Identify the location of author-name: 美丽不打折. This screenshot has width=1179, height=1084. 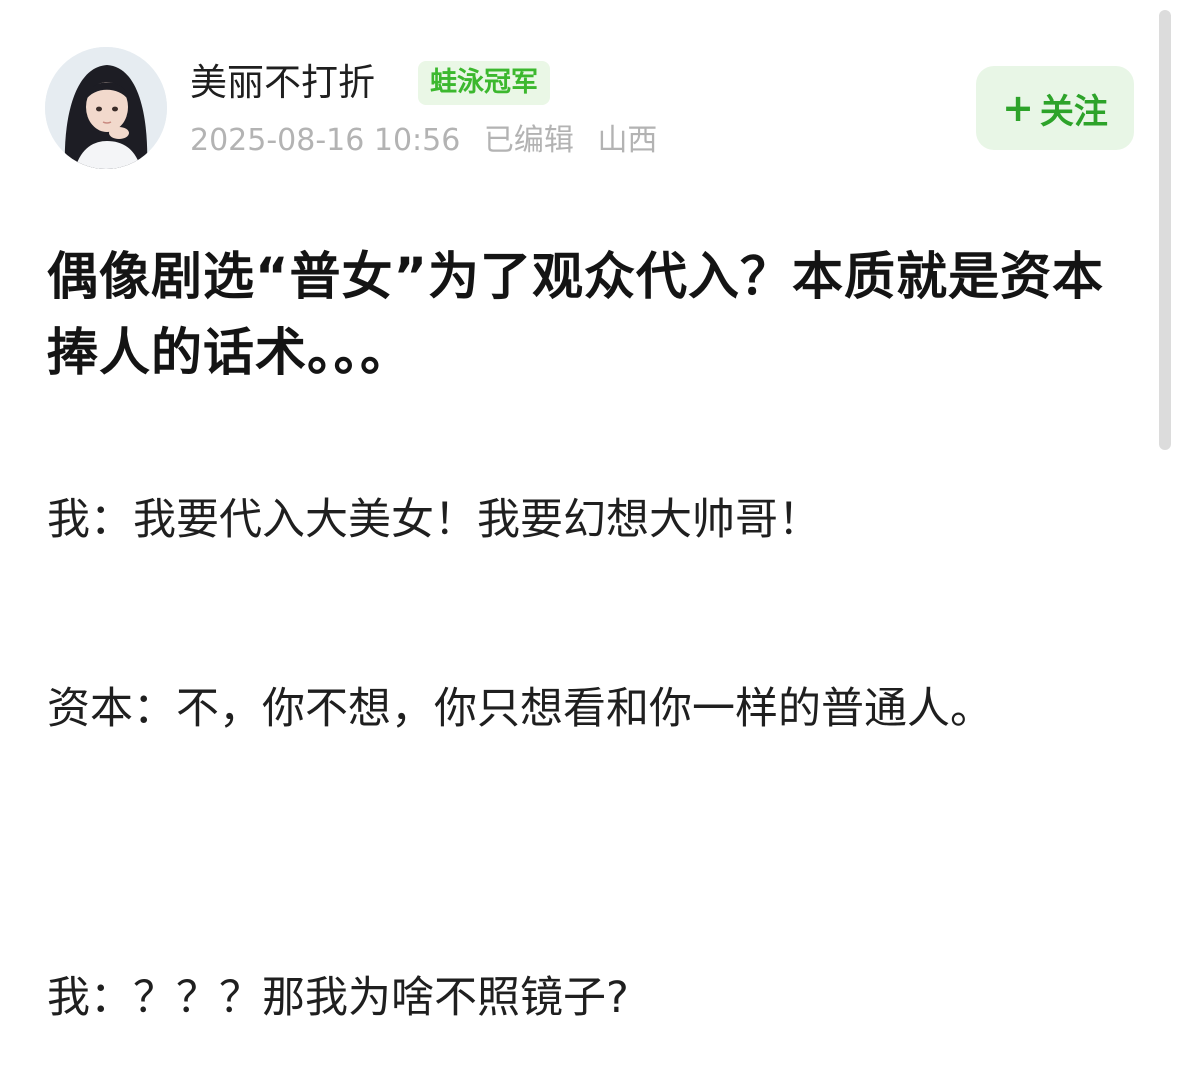
(282, 83).